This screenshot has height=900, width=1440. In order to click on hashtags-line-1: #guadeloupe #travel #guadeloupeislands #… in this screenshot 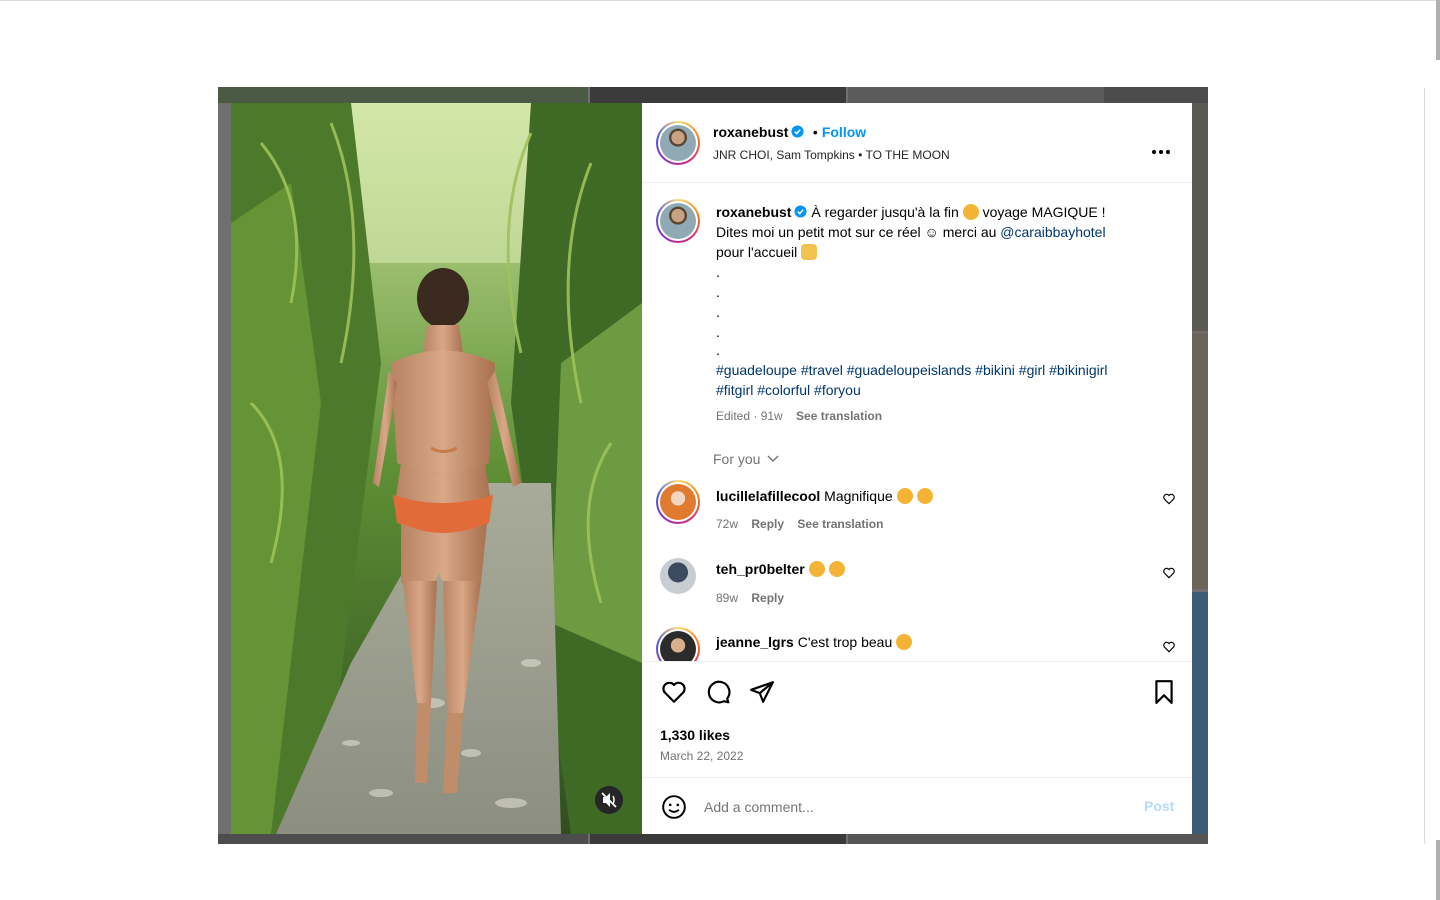, I will do `click(941, 370)`.